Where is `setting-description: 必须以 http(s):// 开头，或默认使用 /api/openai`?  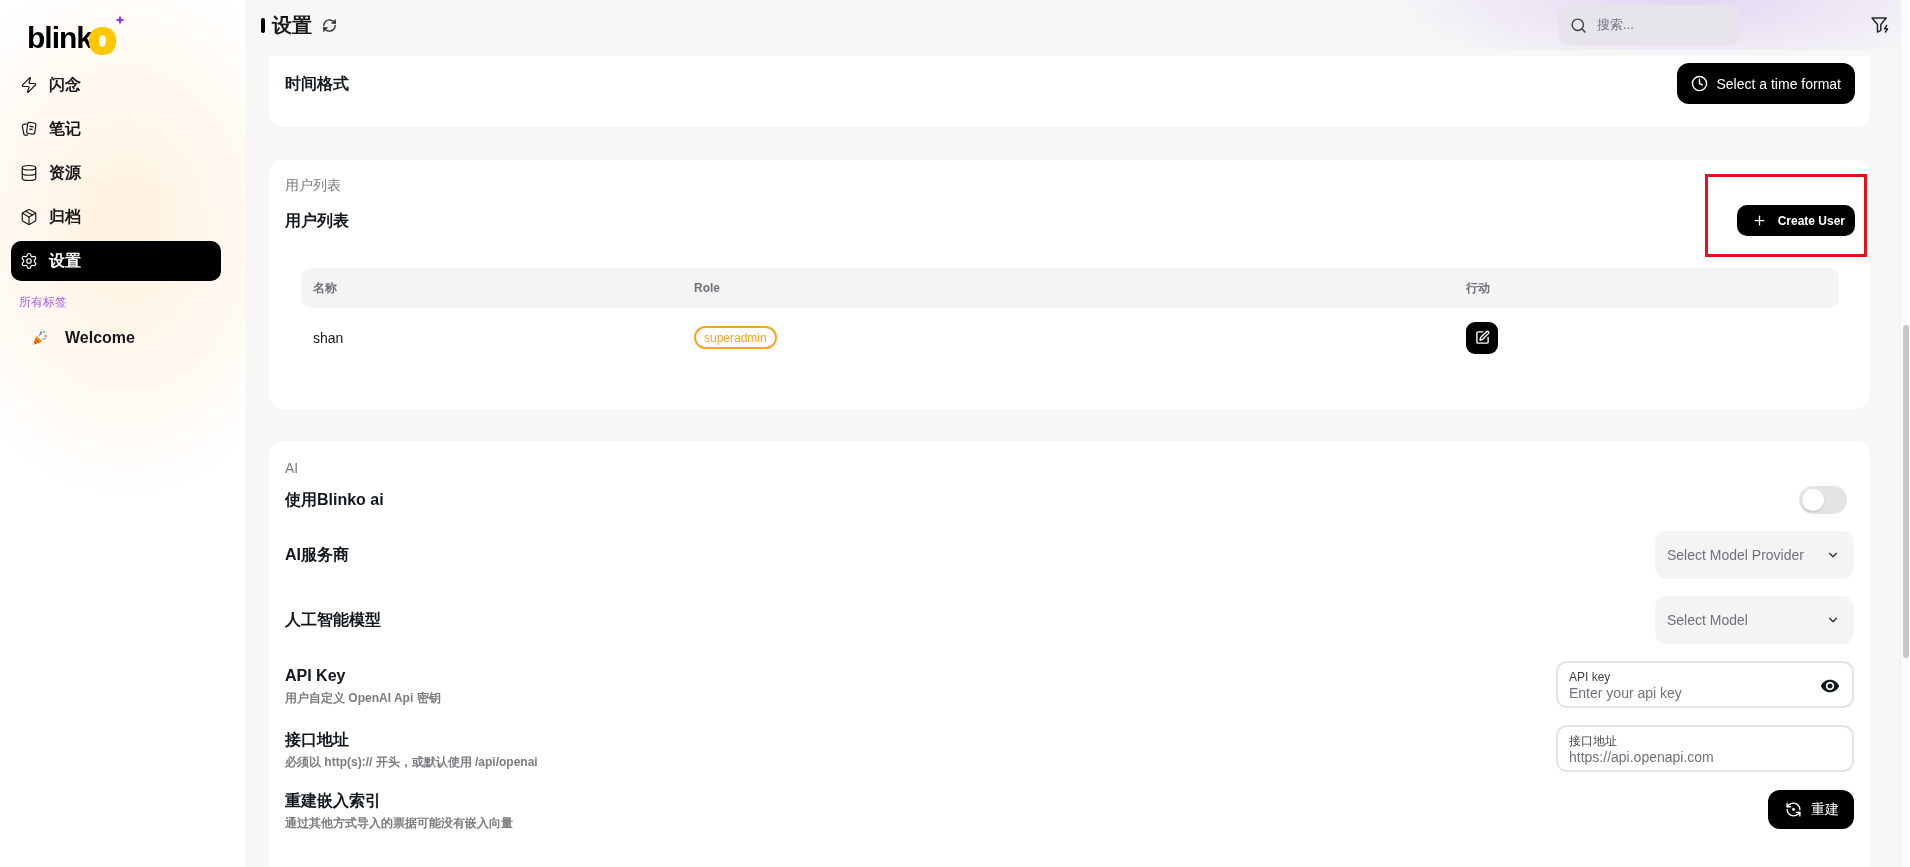 setting-description: 必须以 http(s):// 开头，或默认使用 /api/openai is located at coordinates (411, 762).